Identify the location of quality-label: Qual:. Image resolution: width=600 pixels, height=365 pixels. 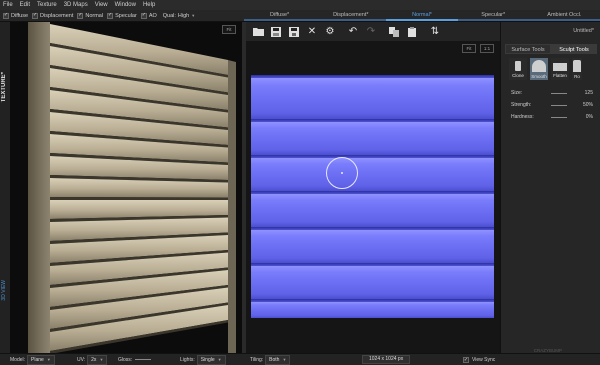
(169, 15).